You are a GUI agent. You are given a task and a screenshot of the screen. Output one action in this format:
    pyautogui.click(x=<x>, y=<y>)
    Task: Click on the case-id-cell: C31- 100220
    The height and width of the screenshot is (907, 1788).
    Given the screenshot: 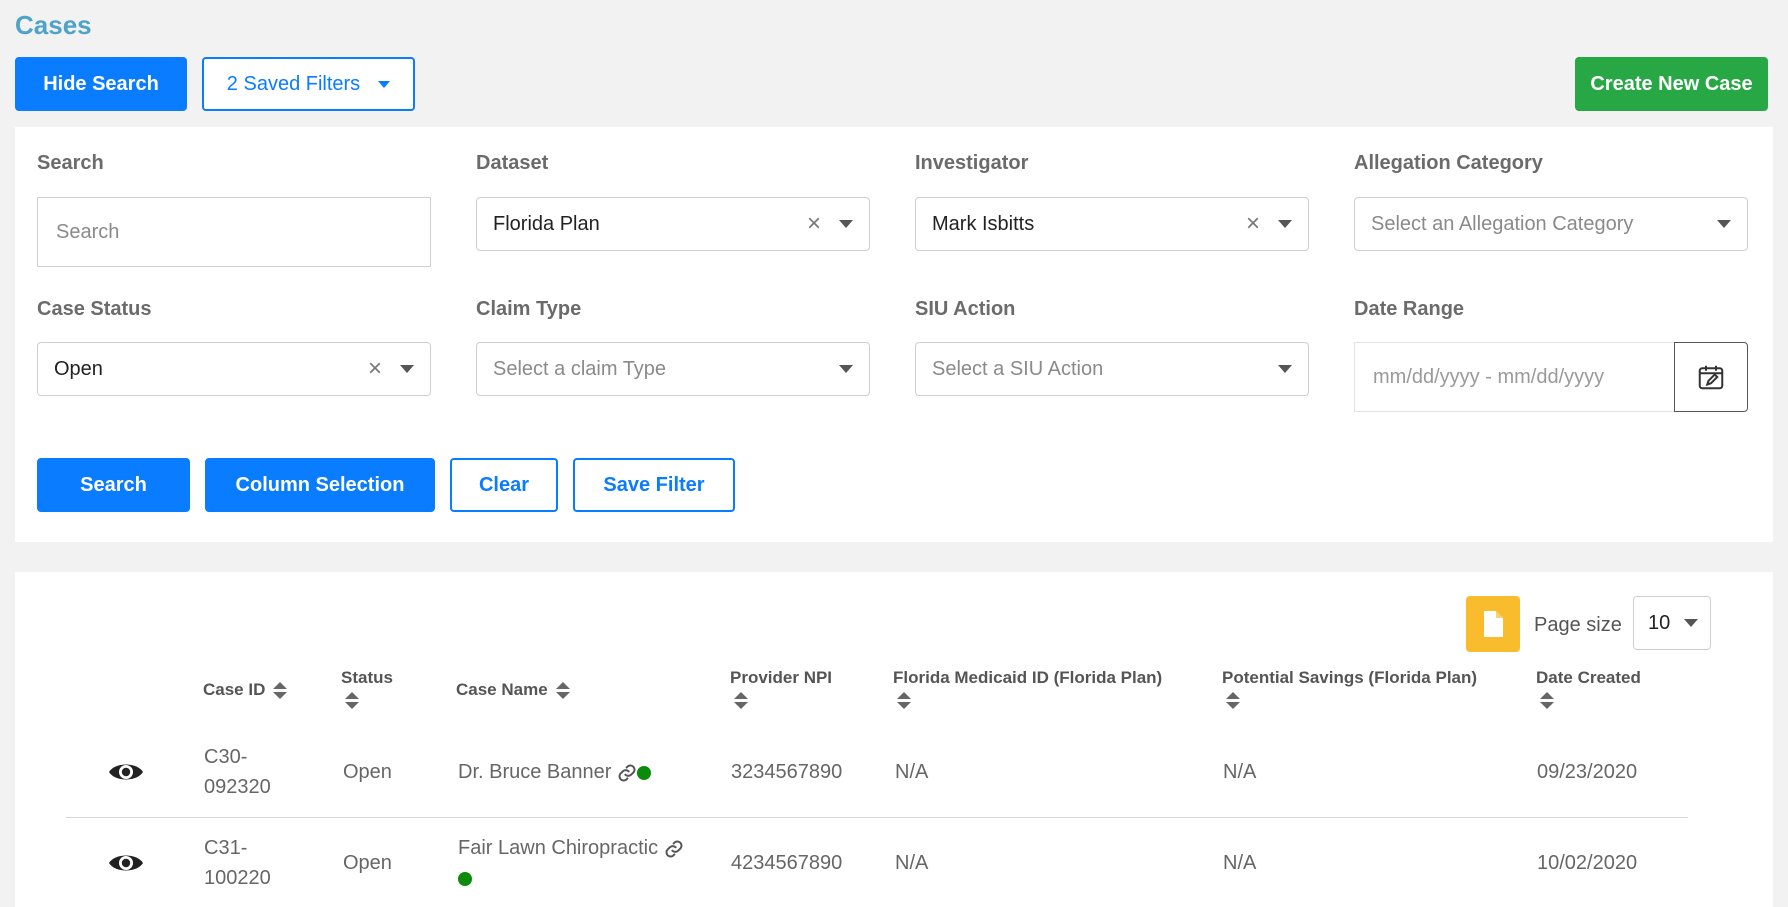 What is the action you would take?
    pyautogui.click(x=237, y=863)
    